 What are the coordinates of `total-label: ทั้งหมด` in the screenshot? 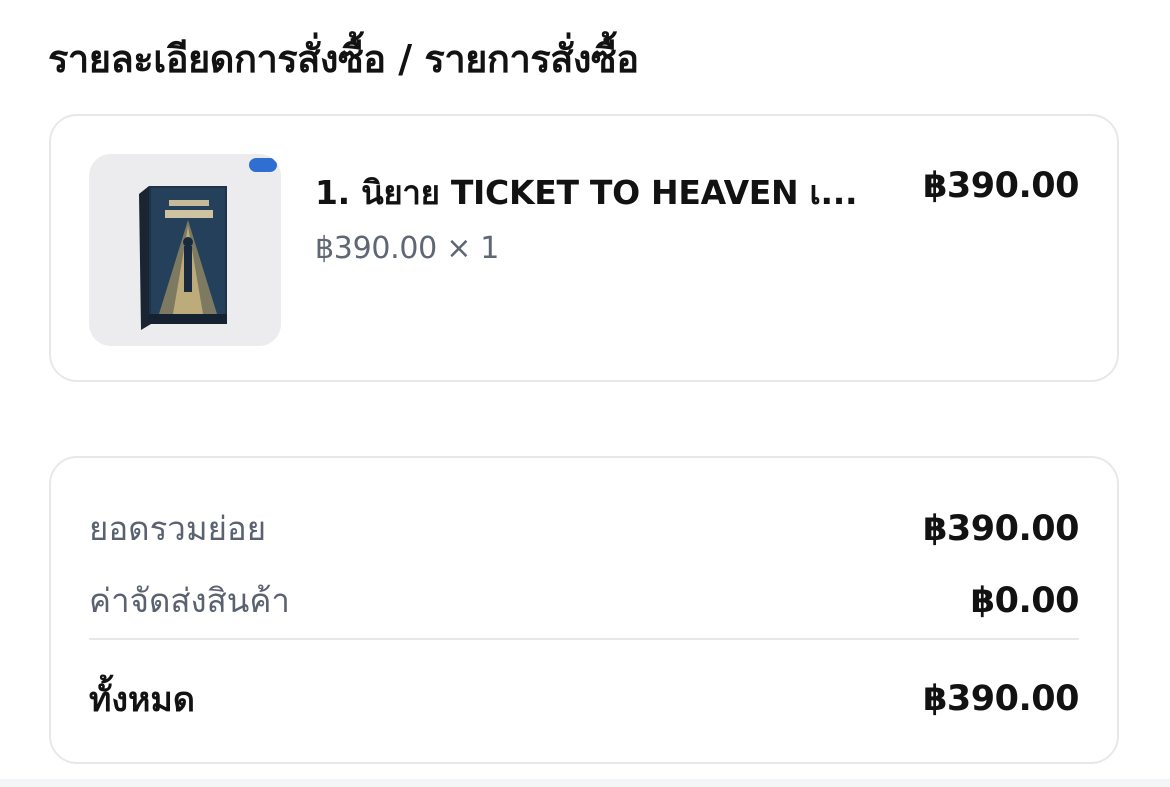 It's located at (142, 700).